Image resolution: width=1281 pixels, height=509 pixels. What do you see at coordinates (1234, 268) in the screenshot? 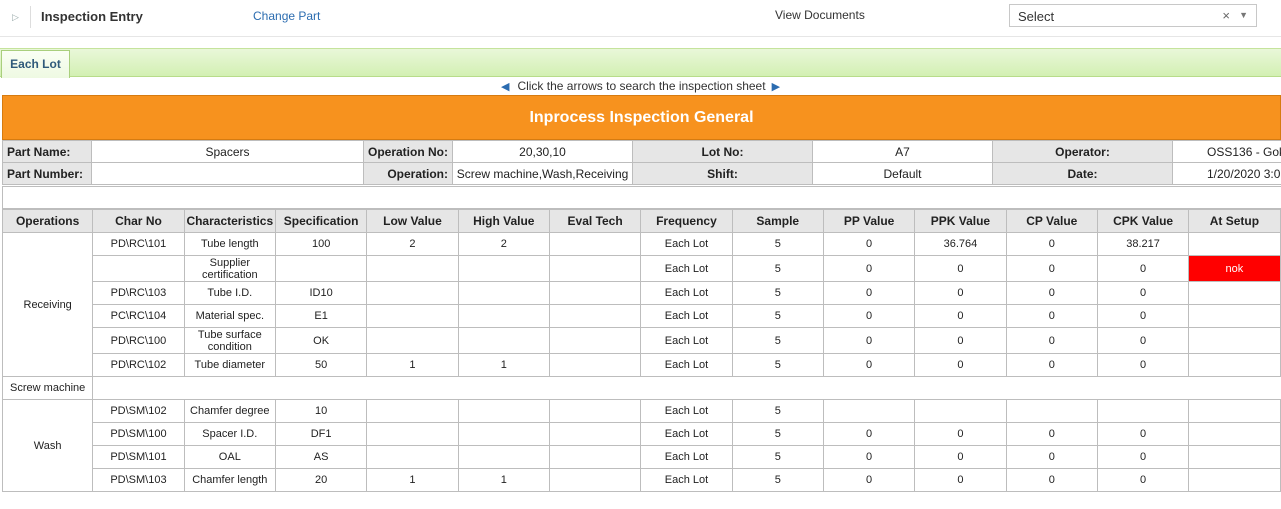
I see `cell-at-setup: nok` at bounding box center [1234, 268].